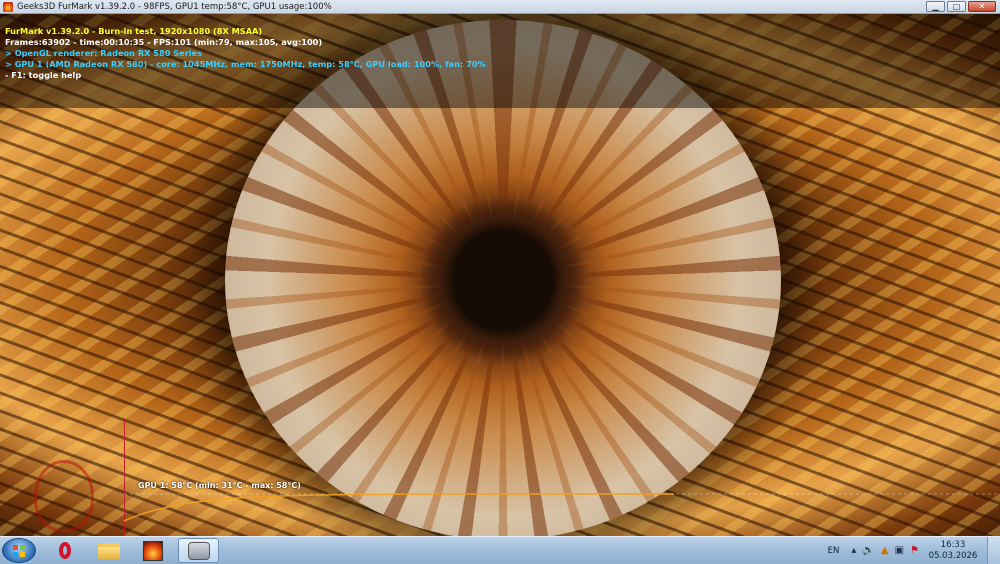 This screenshot has height=564, width=1000. I want to click on clock-date: 05.03.2026, so click(953, 555).